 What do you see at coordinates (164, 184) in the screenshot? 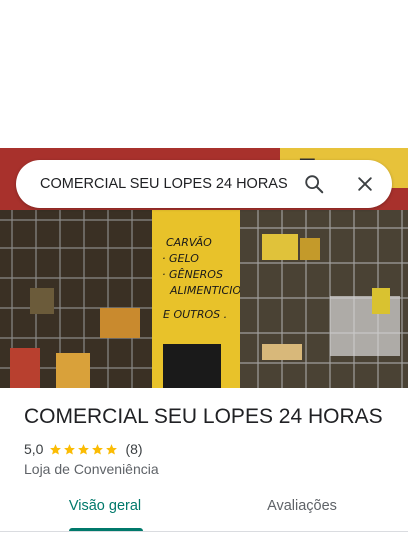
I see `search-query: COMERCIAL SEU LOPES 24 HORAS` at bounding box center [164, 184].